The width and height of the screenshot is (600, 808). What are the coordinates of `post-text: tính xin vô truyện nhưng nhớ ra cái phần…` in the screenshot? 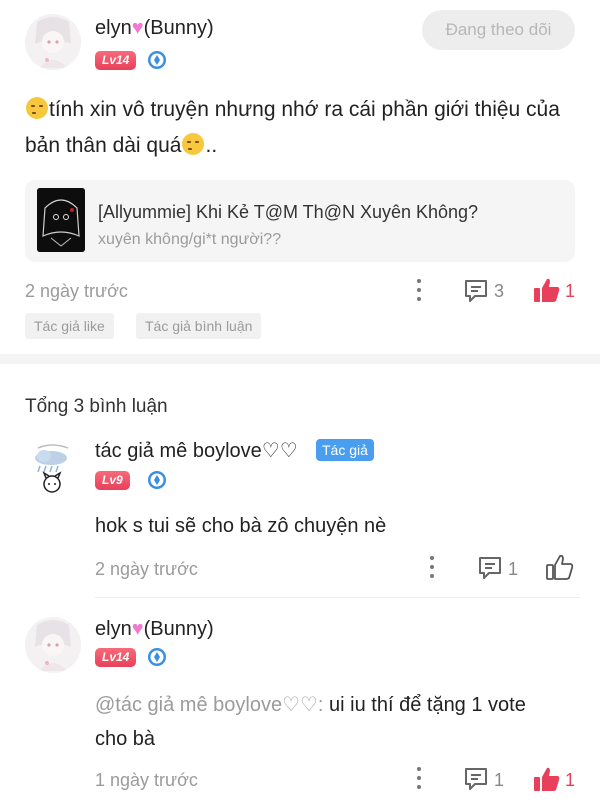 It's located at (292, 127).